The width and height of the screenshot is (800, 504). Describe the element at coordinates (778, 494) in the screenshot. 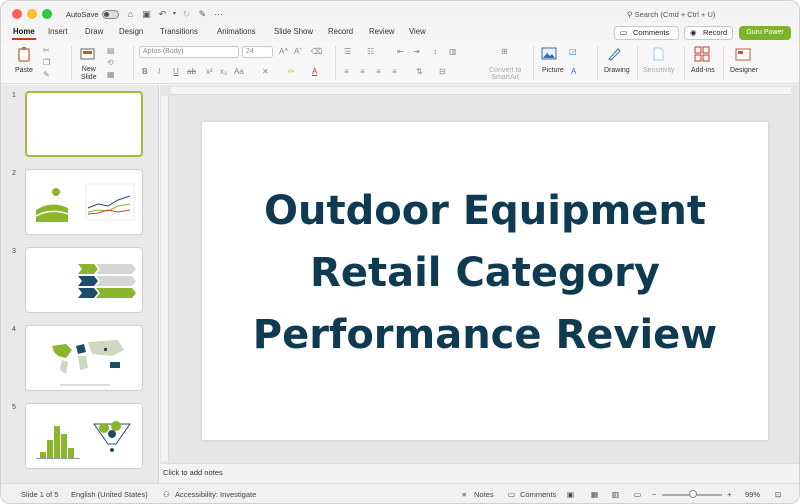

I see `fit-slide-icon: ⊡` at that location.